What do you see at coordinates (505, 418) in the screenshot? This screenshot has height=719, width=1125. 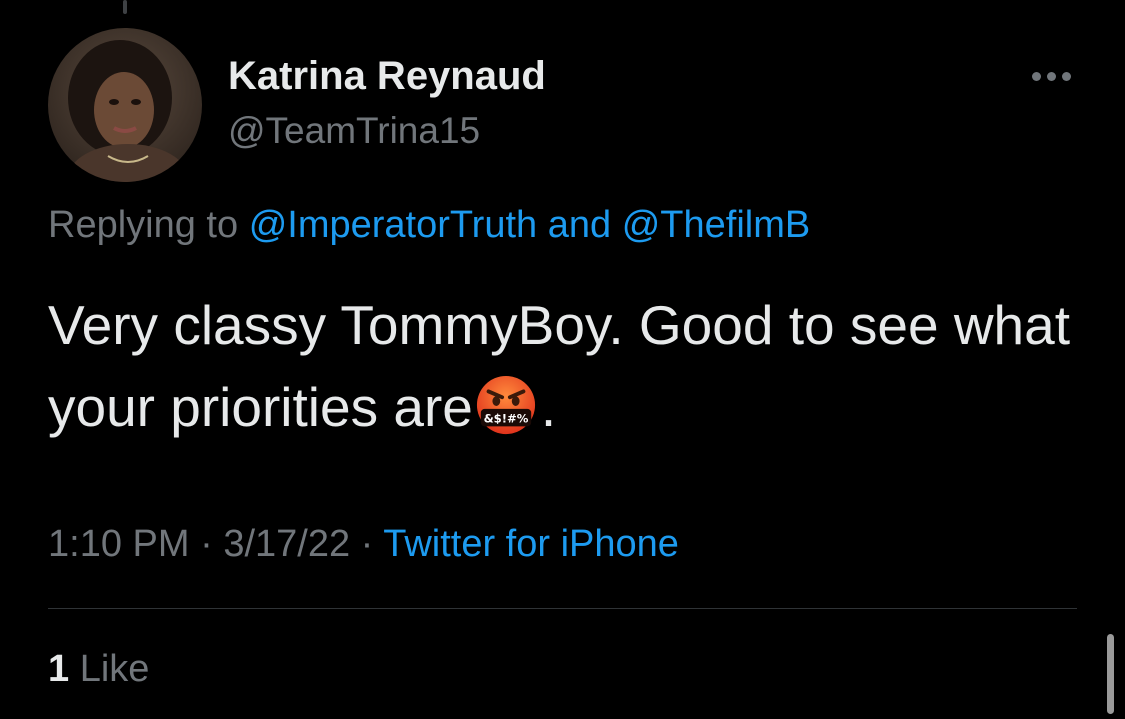 I see `emoji-symbols-text: &$!#%` at bounding box center [505, 418].